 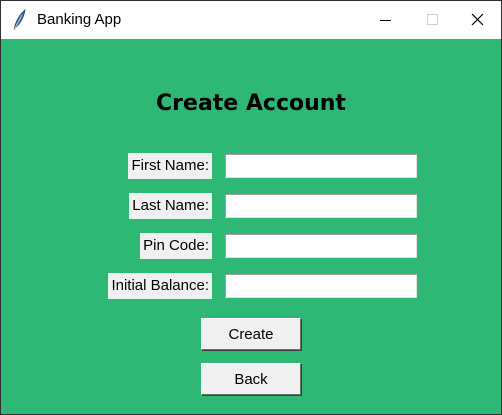 What do you see at coordinates (251, 103) in the screenshot?
I see `page-title: Create Account` at bounding box center [251, 103].